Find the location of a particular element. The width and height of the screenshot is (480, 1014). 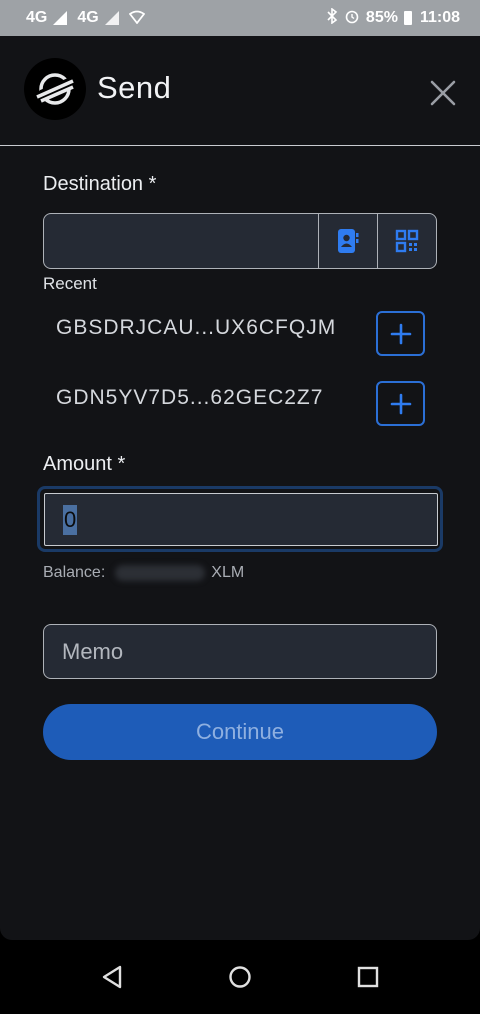

close-button is located at coordinates (443, 93).